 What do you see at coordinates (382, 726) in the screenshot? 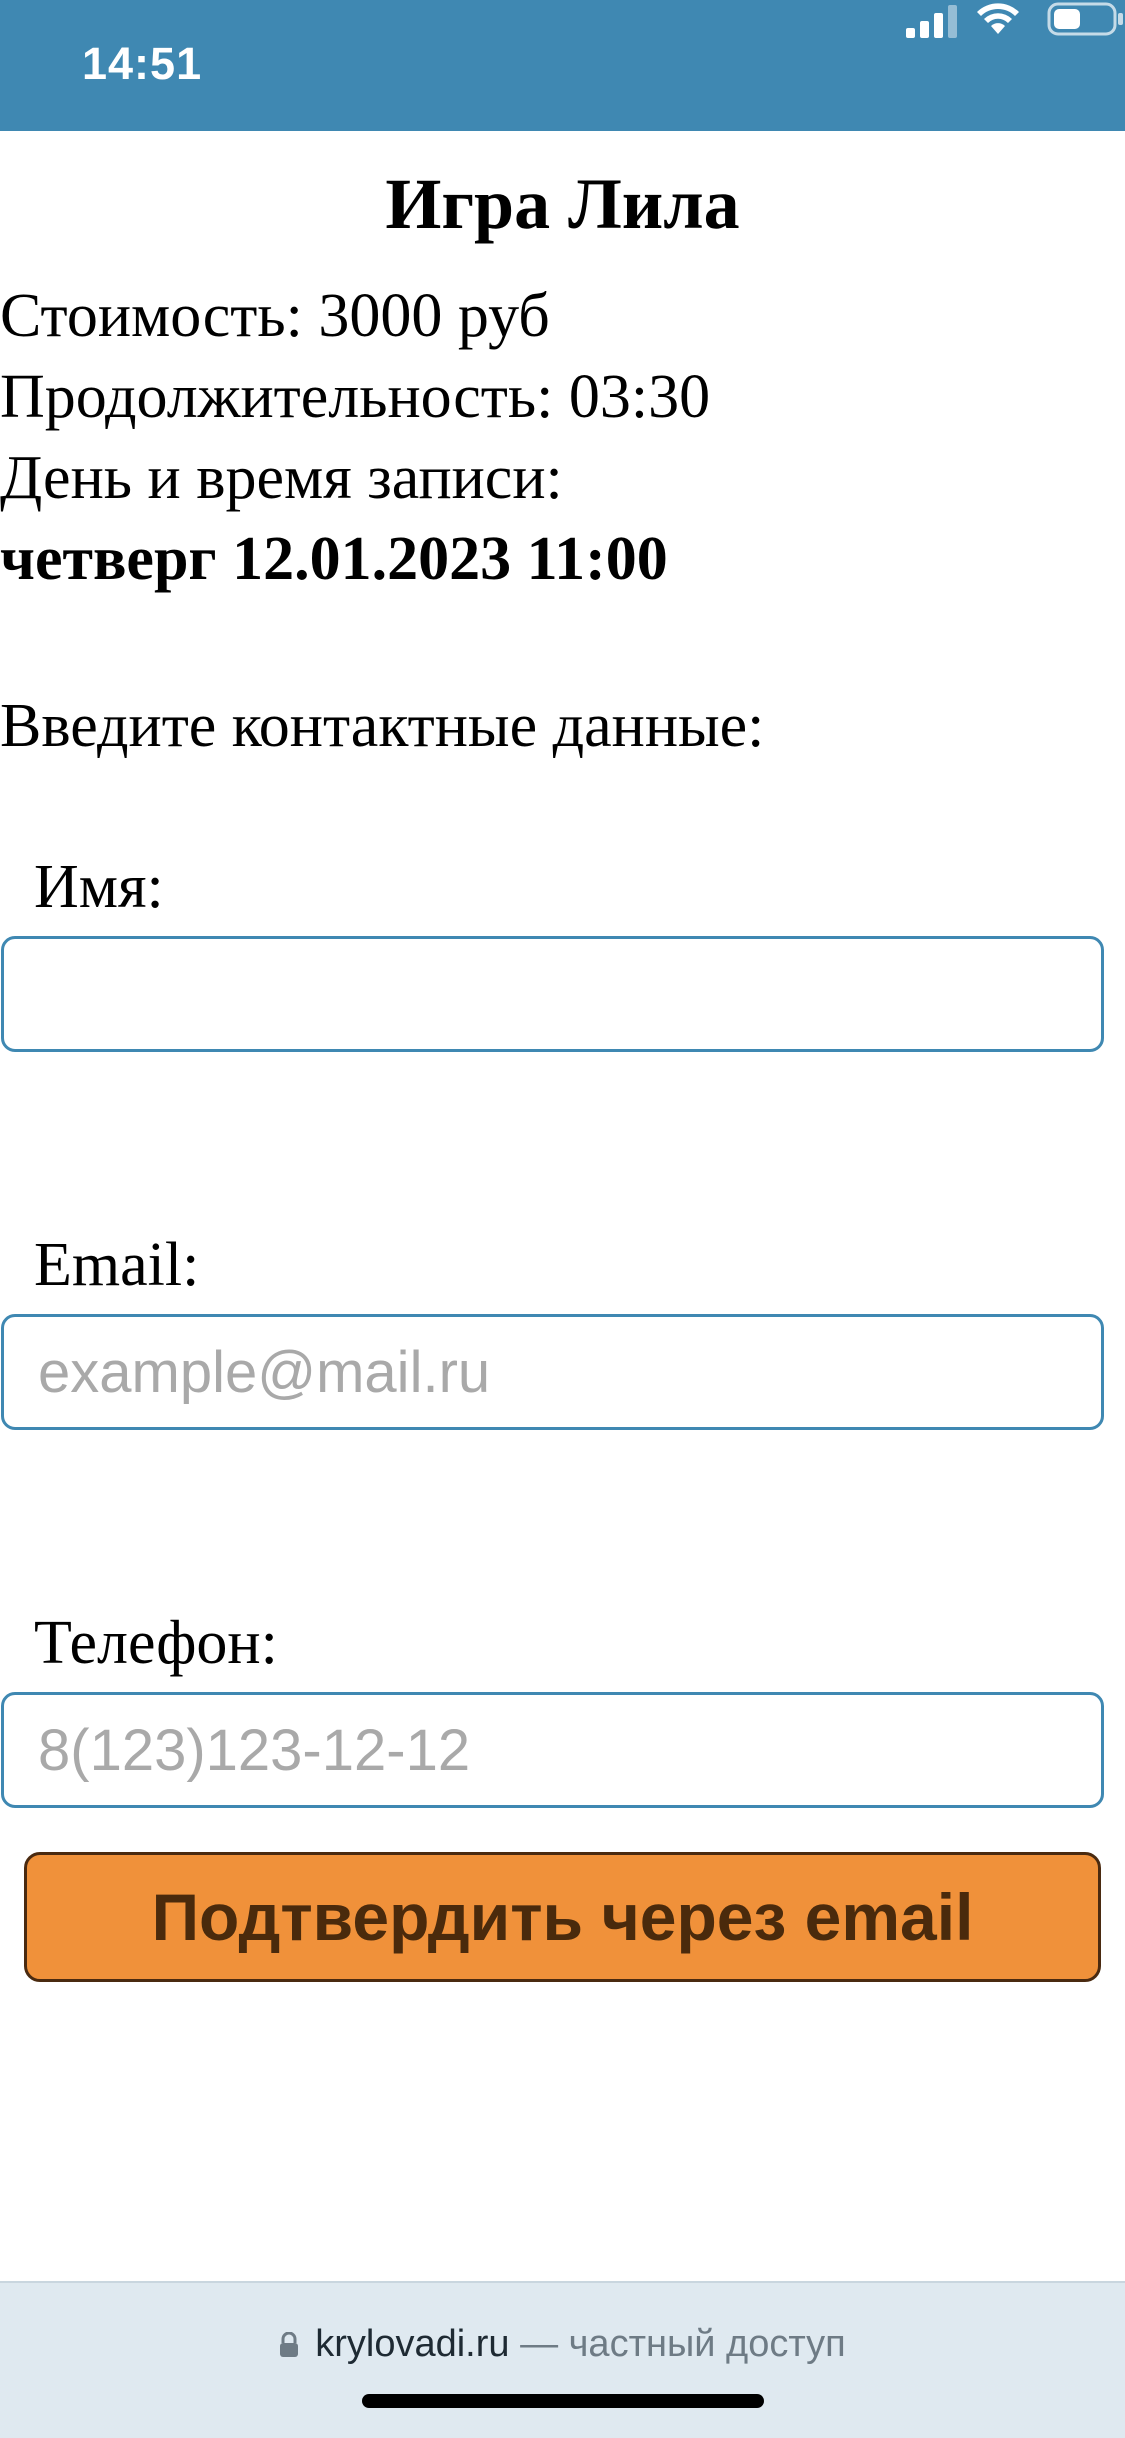
I see `contact-prompt: Введите контактные данные:` at bounding box center [382, 726].